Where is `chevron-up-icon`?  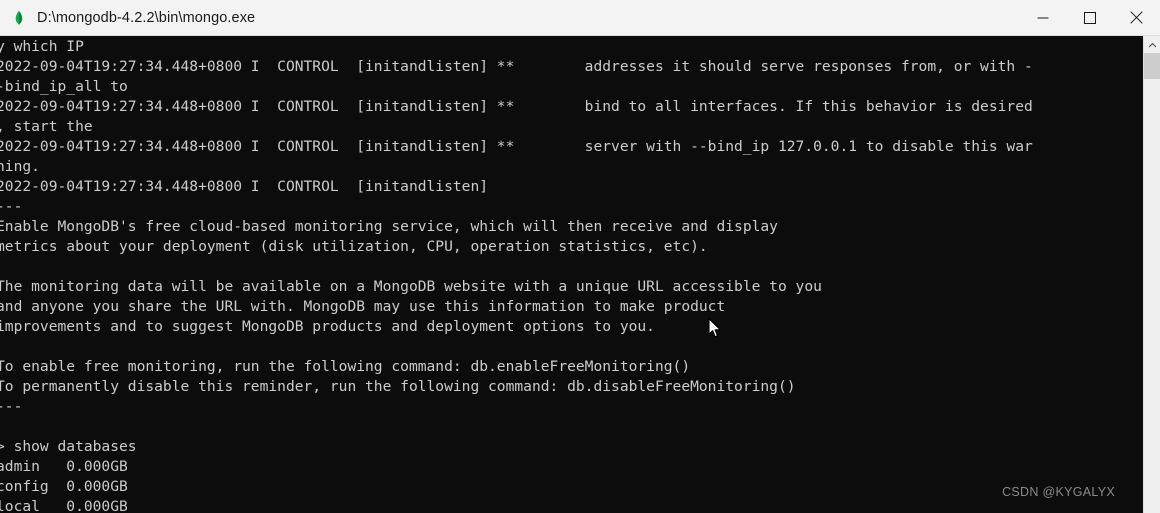 chevron-up-icon is located at coordinates (1152, 45).